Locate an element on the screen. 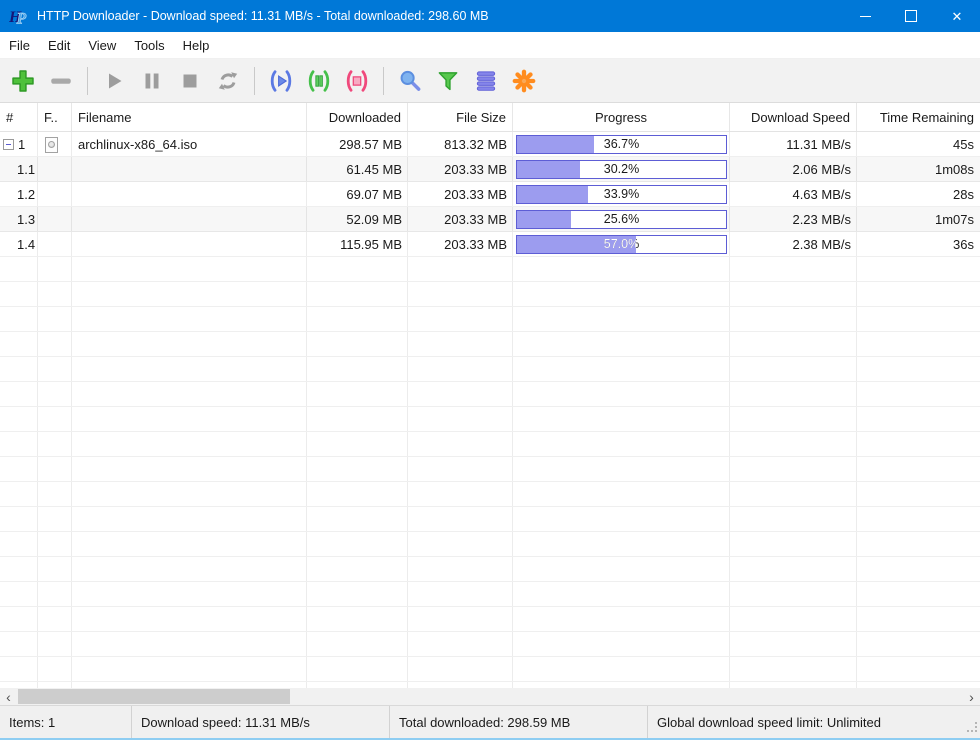  row-number: 1.3 is located at coordinates (26, 219).